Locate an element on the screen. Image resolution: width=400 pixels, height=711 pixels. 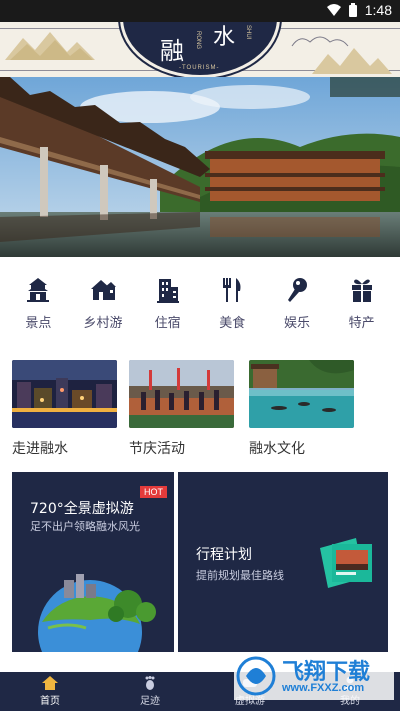
feature-cards: 走进融水 节庆活动 融水文化 is located at coordinates (202, 410).